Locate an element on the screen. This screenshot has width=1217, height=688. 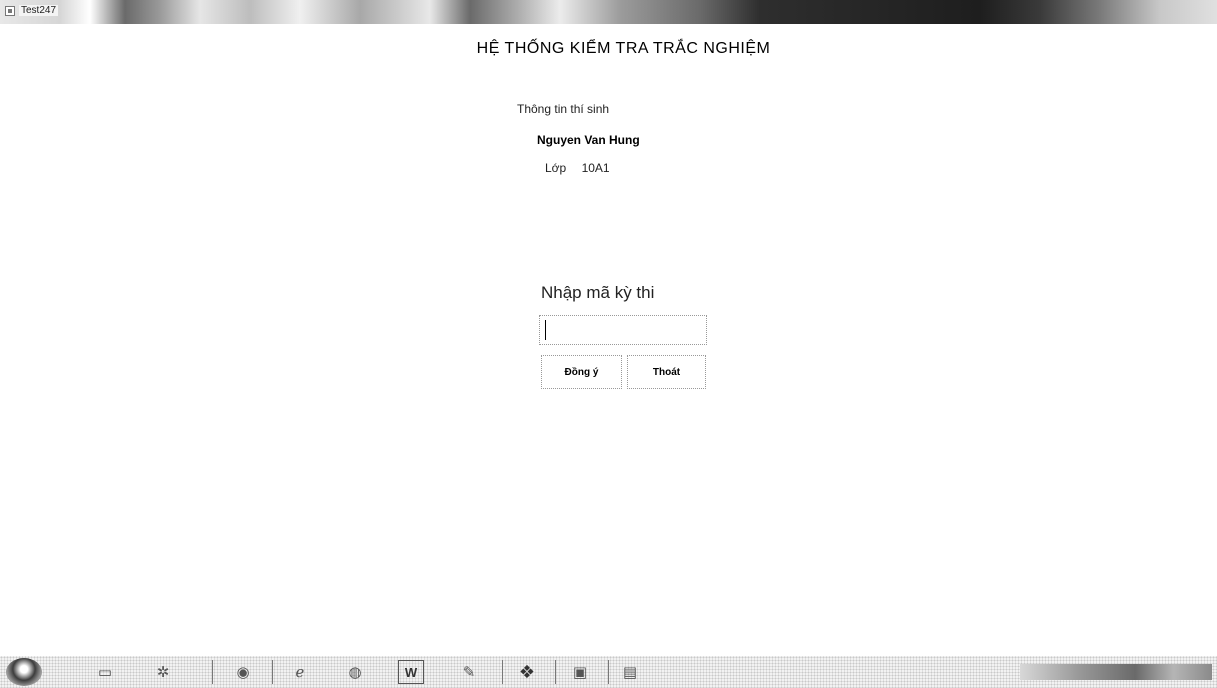
start-orb-icon is located at coordinates (24, 672).